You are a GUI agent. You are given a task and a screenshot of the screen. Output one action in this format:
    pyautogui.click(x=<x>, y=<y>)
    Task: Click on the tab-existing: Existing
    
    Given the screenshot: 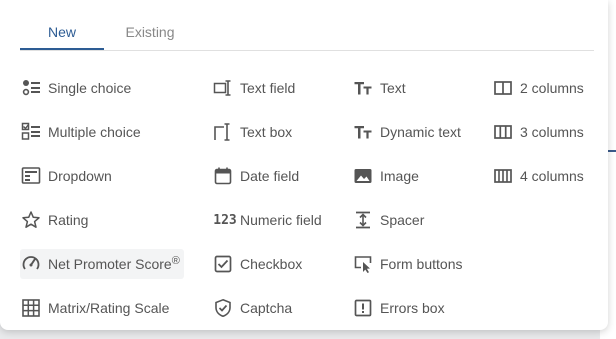 What is the action you would take?
    pyautogui.click(x=150, y=35)
    